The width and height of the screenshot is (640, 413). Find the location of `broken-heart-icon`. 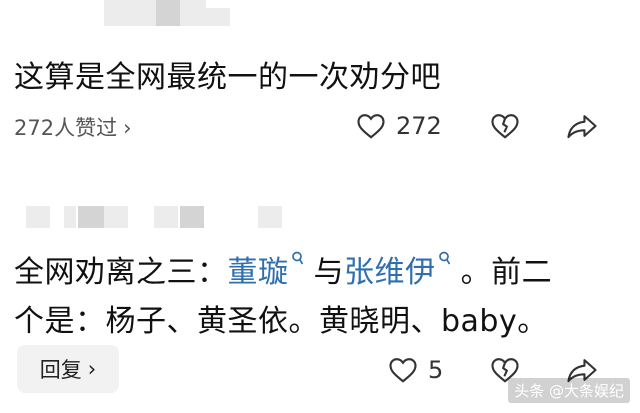

broken-heart-icon is located at coordinates (505, 126).